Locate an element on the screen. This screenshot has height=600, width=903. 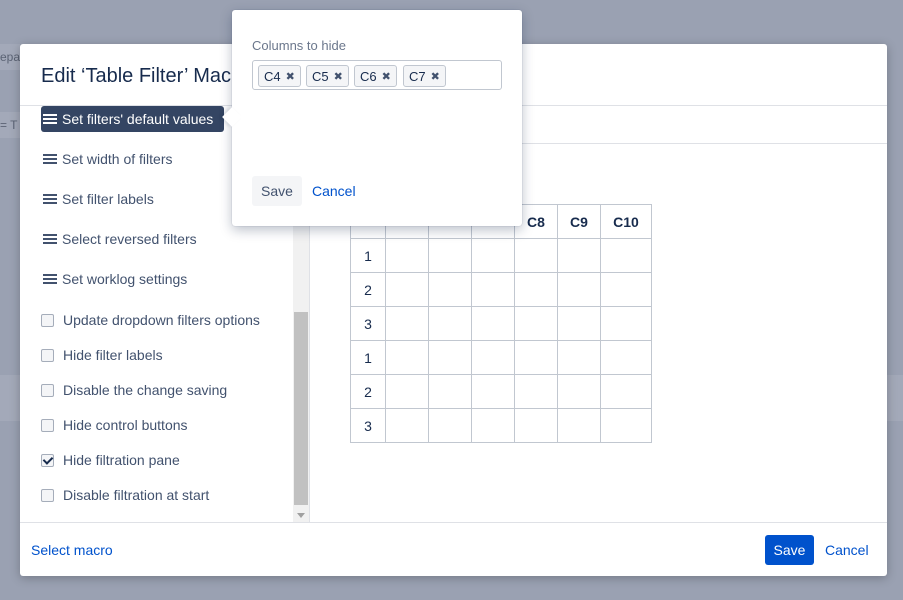
table-header-cell: C10 is located at coordinates (626, 221).